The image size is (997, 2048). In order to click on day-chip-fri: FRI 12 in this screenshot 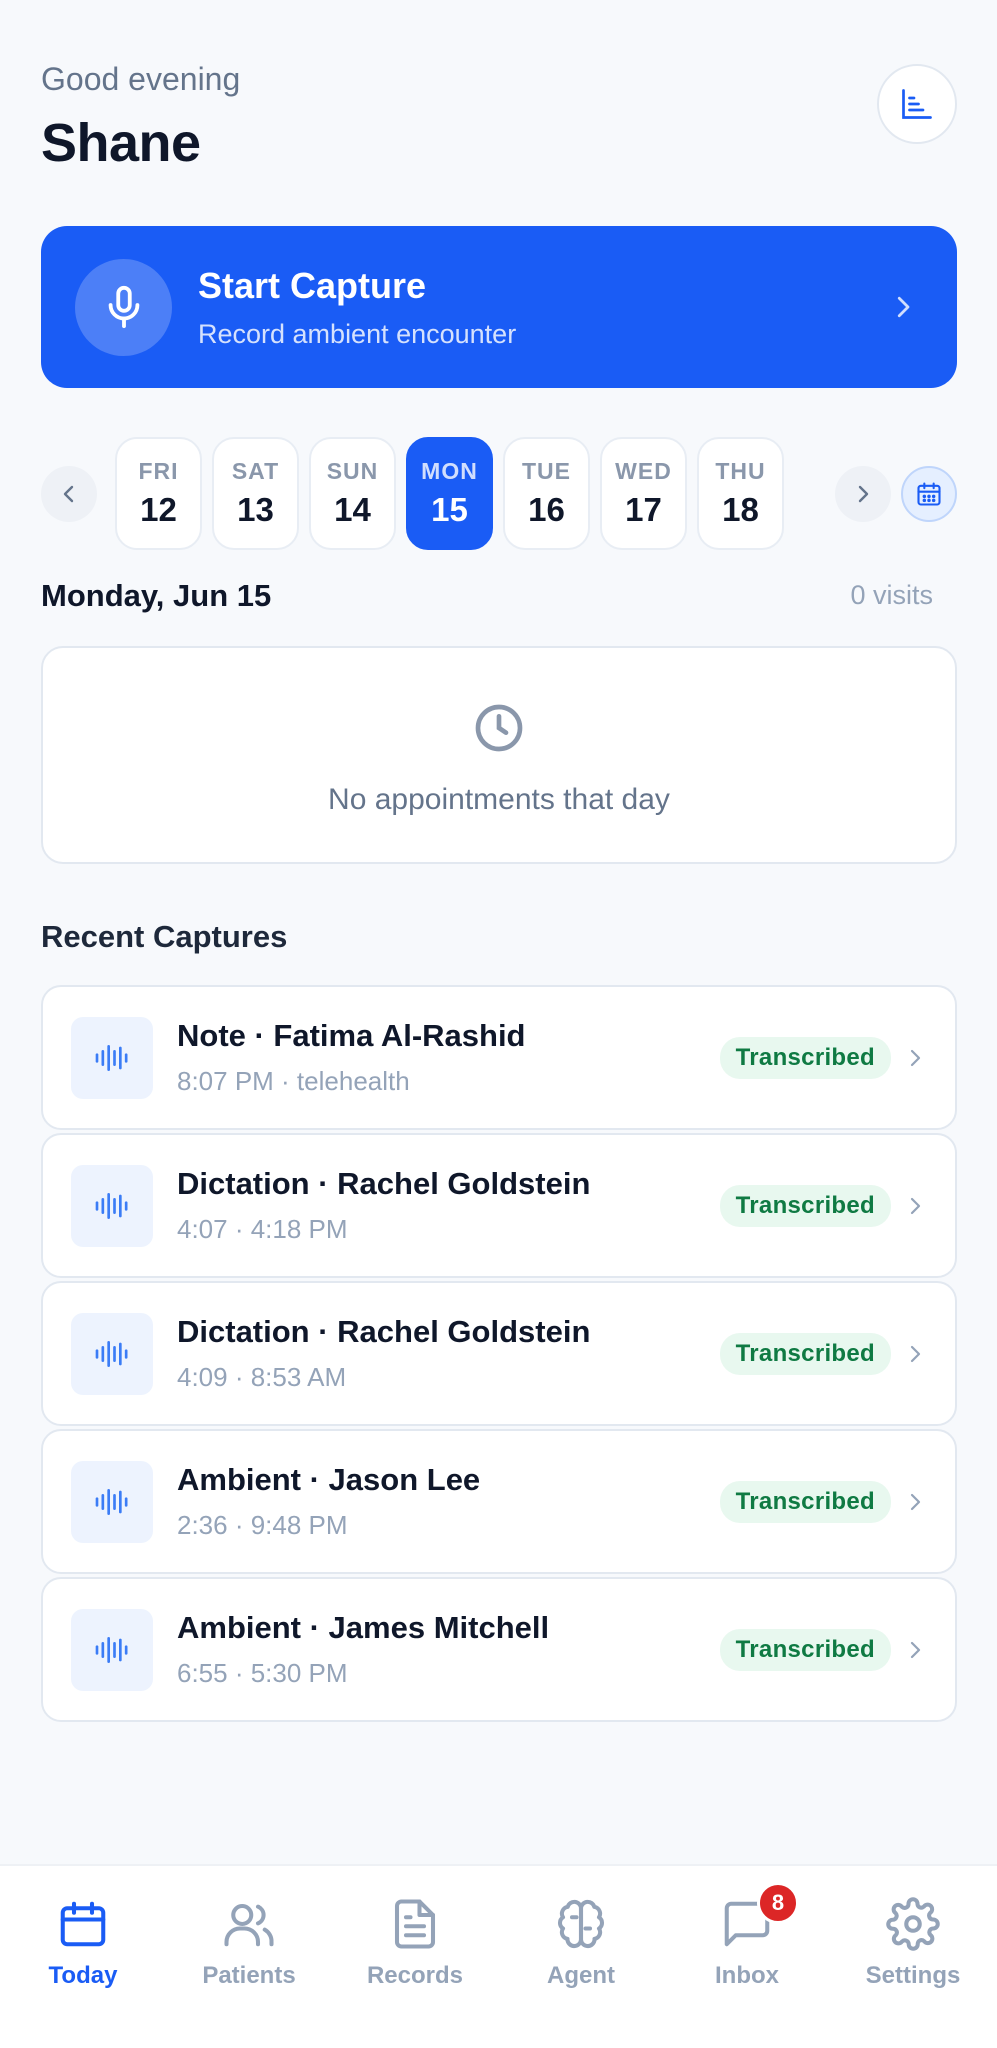, I will do `click(158, 493)`.